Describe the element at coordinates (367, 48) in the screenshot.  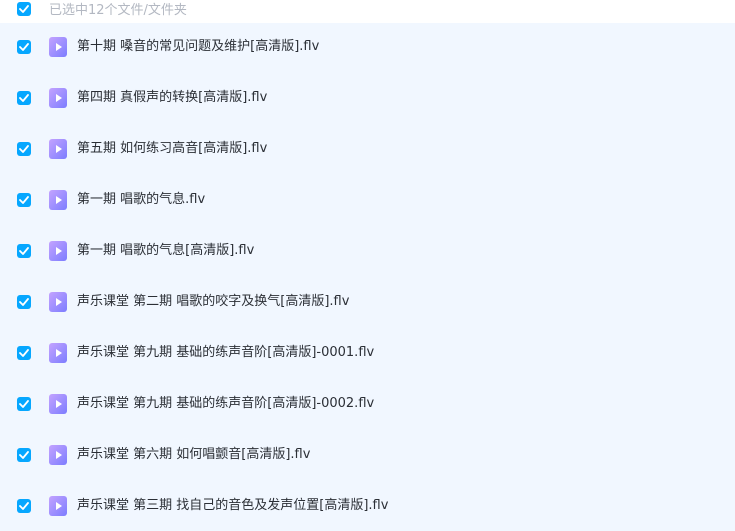
I see `file-row: 第十期 嗓音的常见问题及维护[高清版].flv` at that location.